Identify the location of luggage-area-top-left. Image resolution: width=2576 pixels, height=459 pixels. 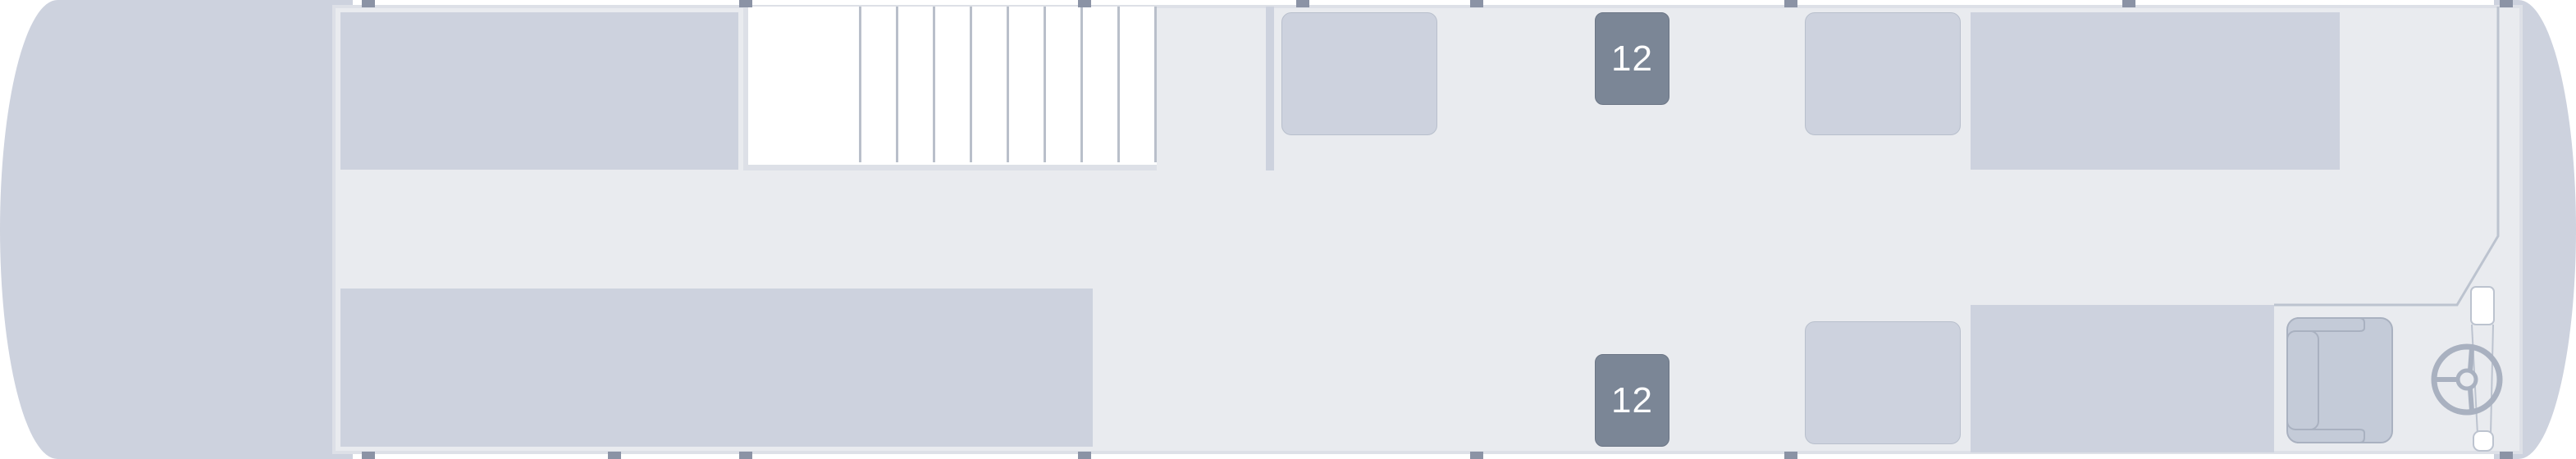
(539, 91).